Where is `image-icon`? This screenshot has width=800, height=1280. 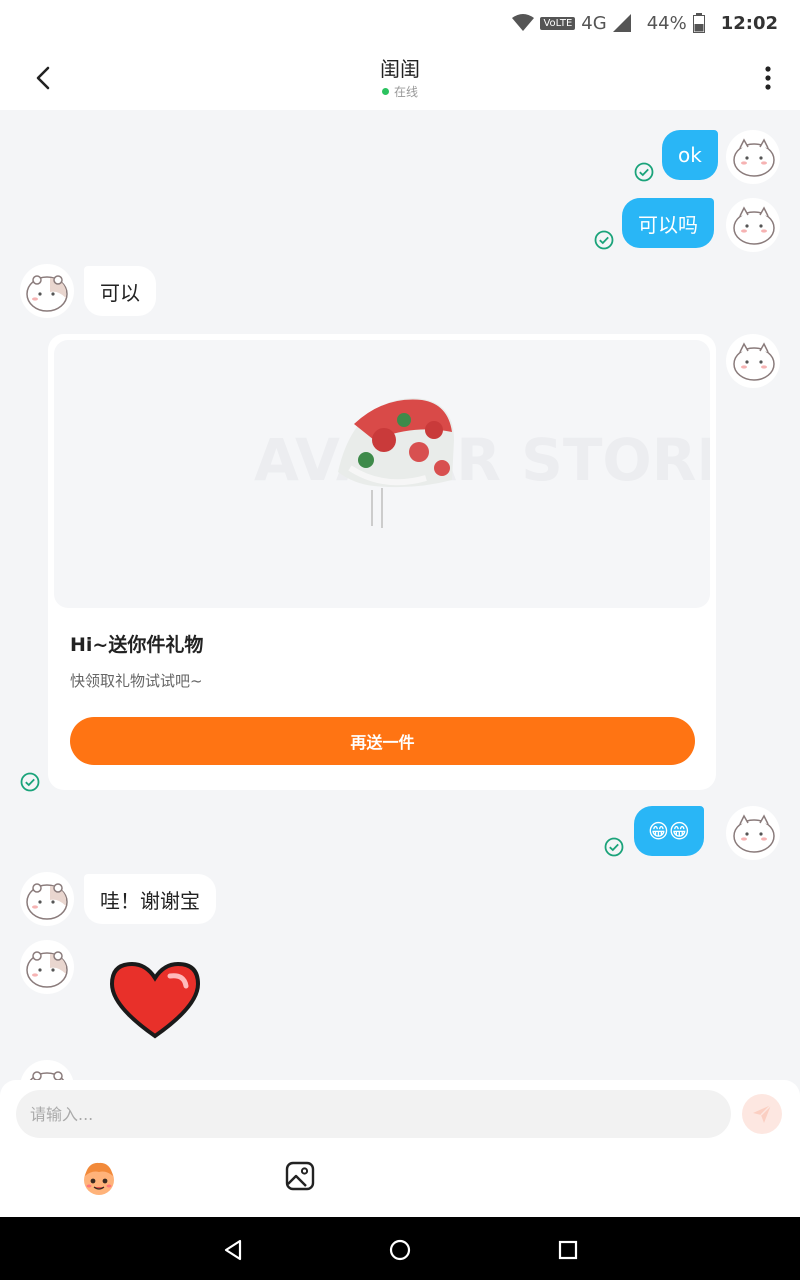 image-icon is located at coordinates (300, 1176).